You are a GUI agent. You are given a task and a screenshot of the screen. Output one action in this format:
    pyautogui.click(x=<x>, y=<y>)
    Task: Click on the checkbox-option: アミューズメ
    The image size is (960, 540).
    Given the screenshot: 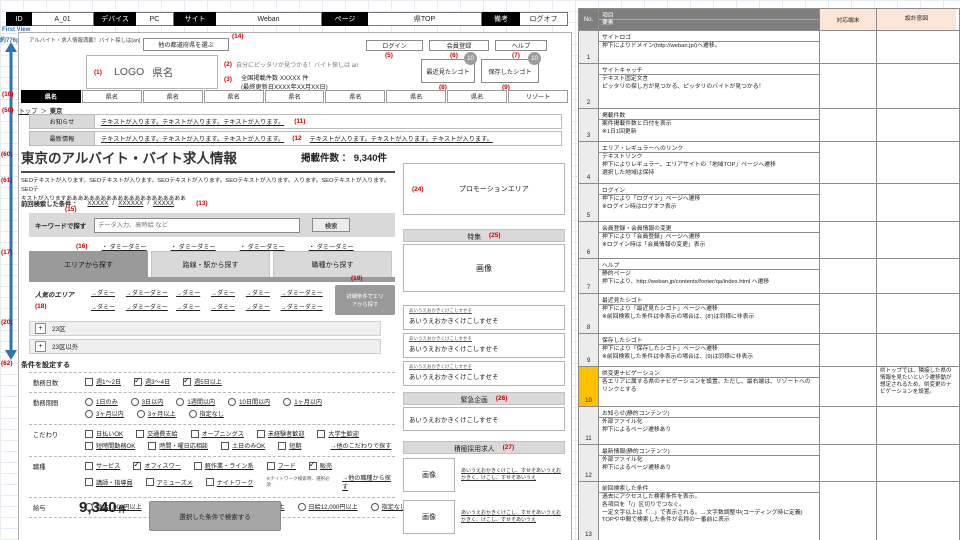 What is the action you would take?
    pyautogui.click(x=169, y=482)
    